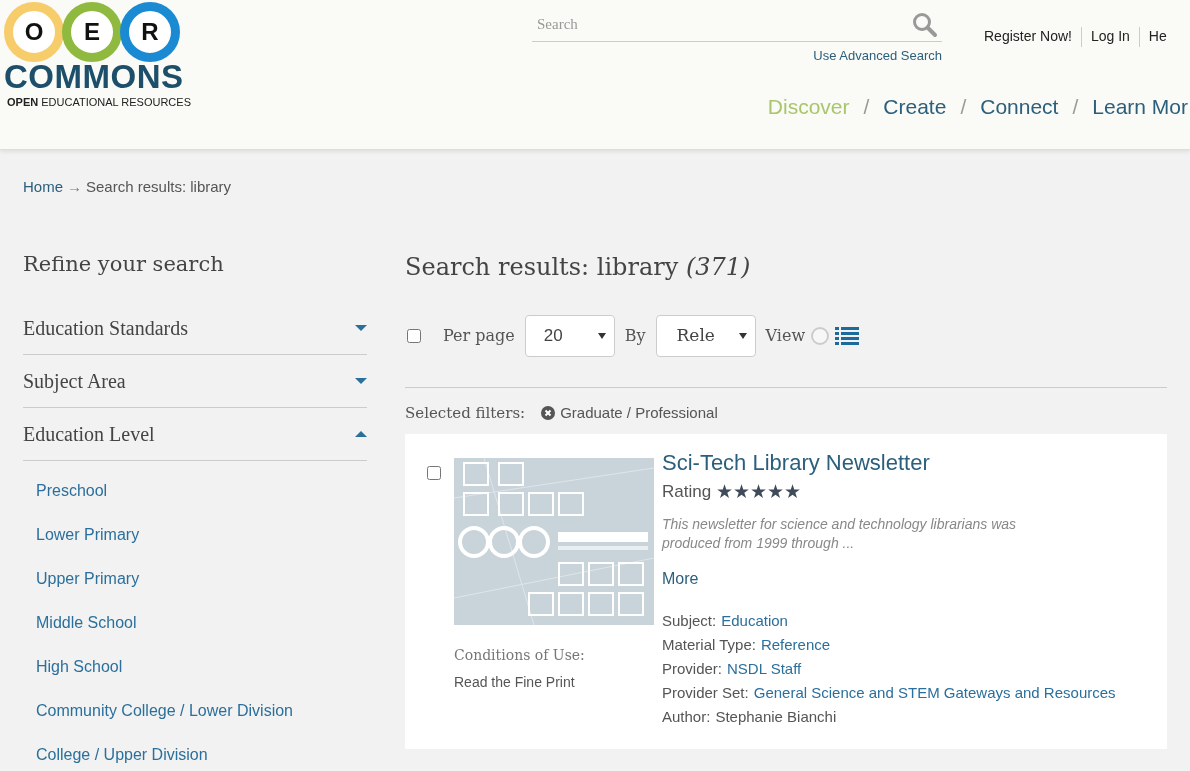 This screenshot has height=771, width=1190. Describe the element at coordinates (820, 335) in the screenshot. I see `view-radio` at that location.